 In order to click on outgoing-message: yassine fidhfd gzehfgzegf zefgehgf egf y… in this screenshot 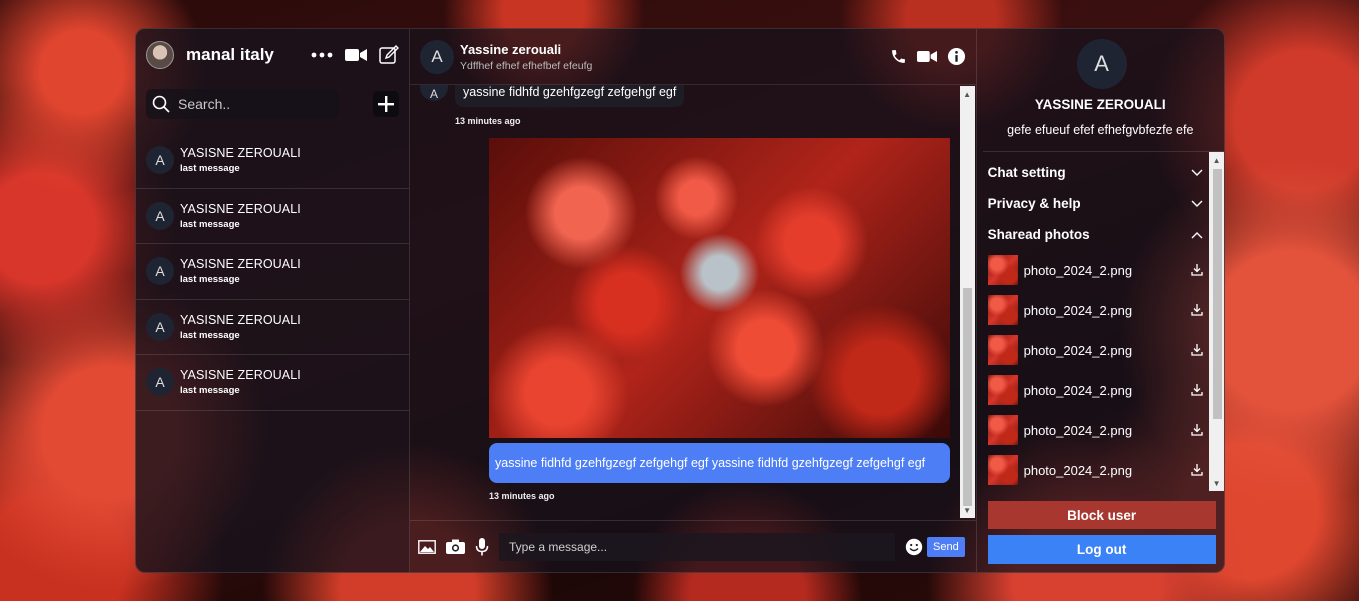, I will do `click(719, 463)`.